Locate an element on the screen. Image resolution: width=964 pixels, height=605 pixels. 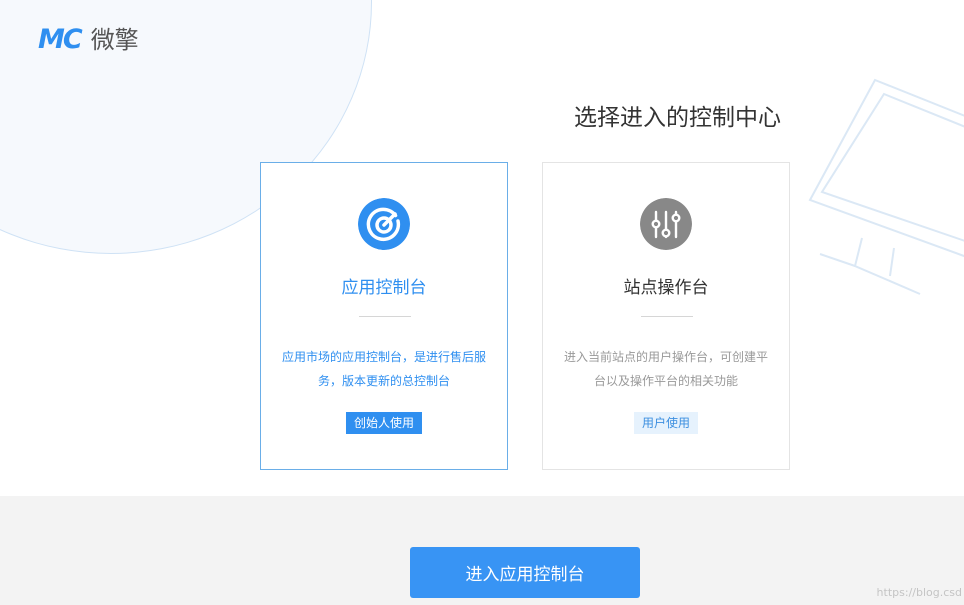
page-title: 选择进入的控制中心 is located at coordinates (677, 118).